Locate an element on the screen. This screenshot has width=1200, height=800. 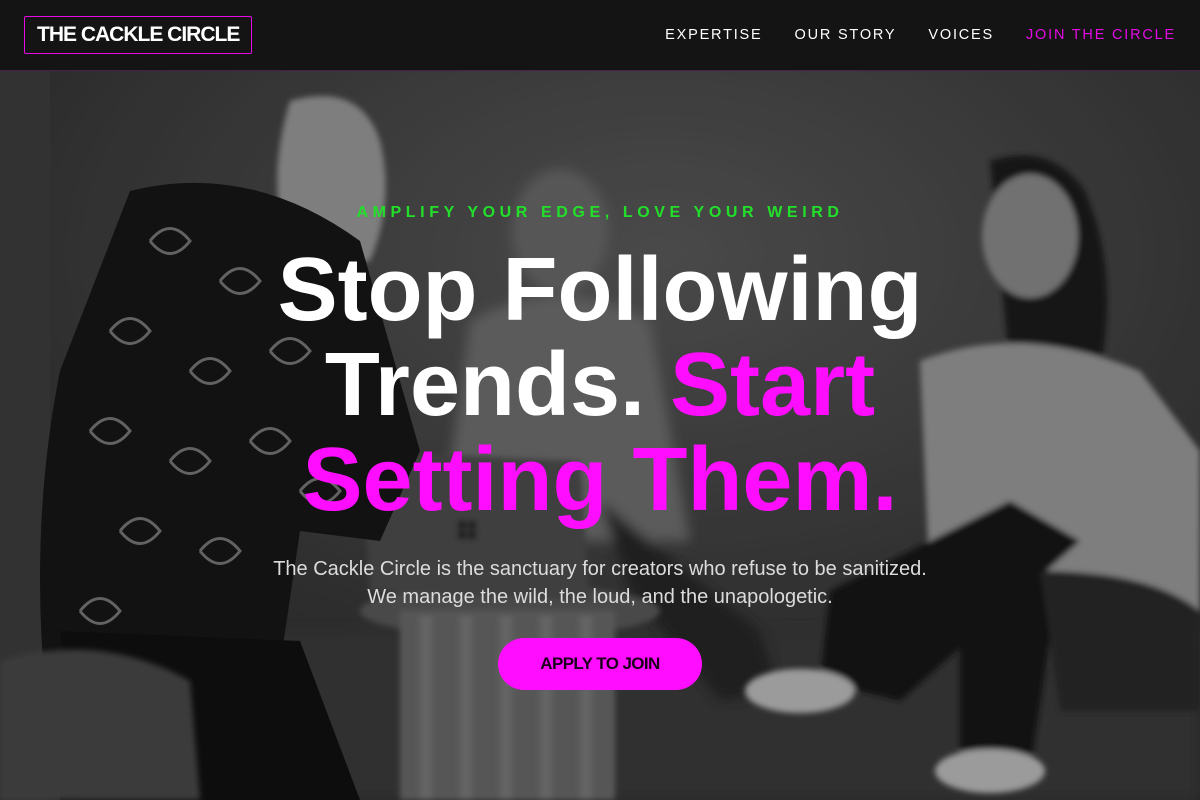
headline-line-1: Stop Following is located at coordinates (600, 290).